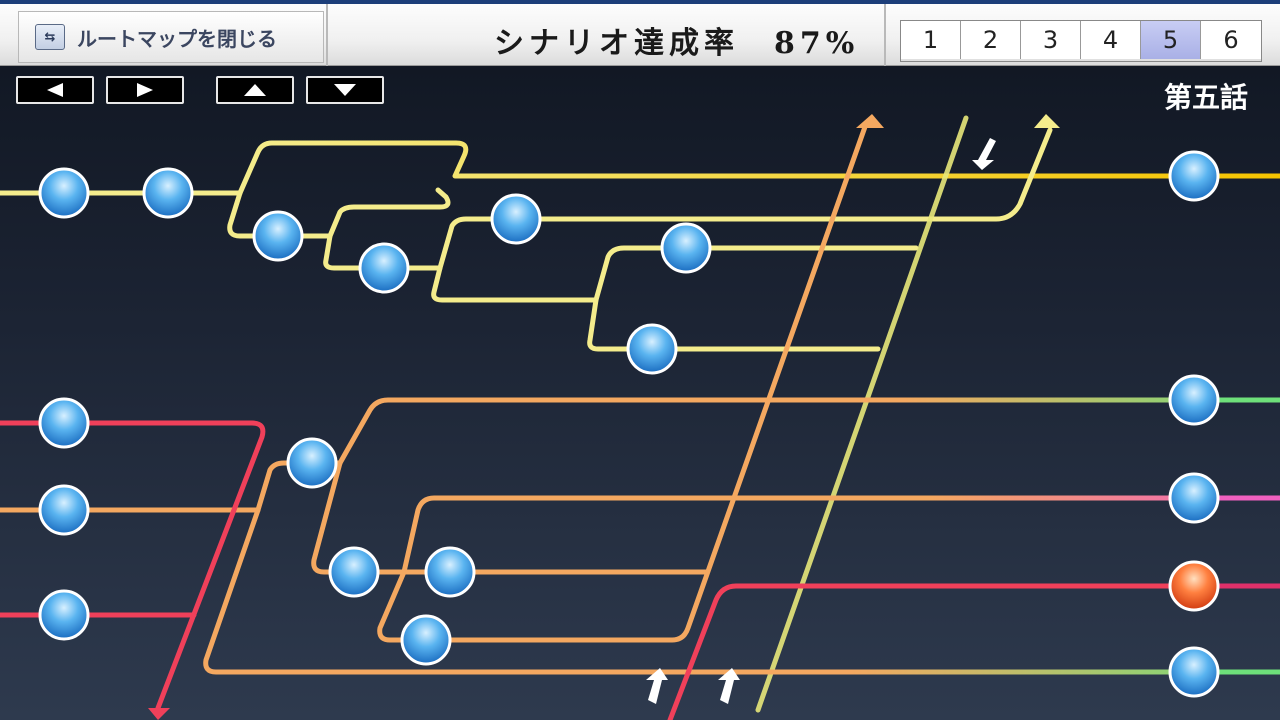  I want to click on route-map-icon: ⇆, so click(50, 37).